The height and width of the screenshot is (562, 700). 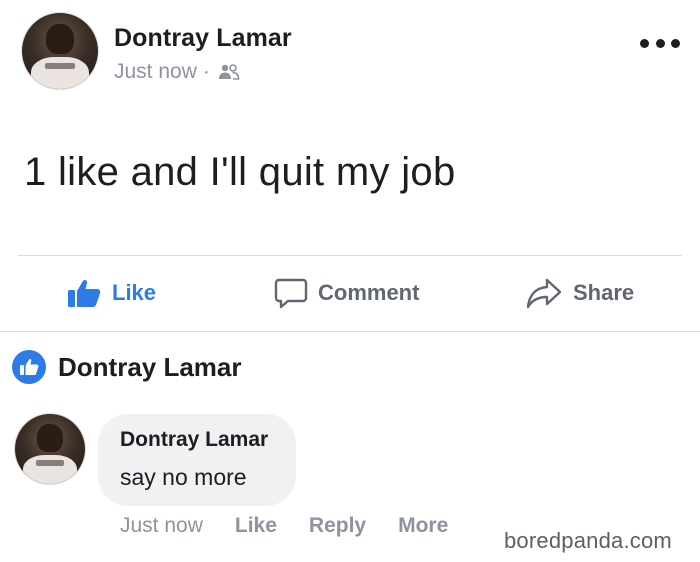 What do you see at coordinates (350, 255) in the screenshot?
I see `divider` at bounding box center [350, 255].